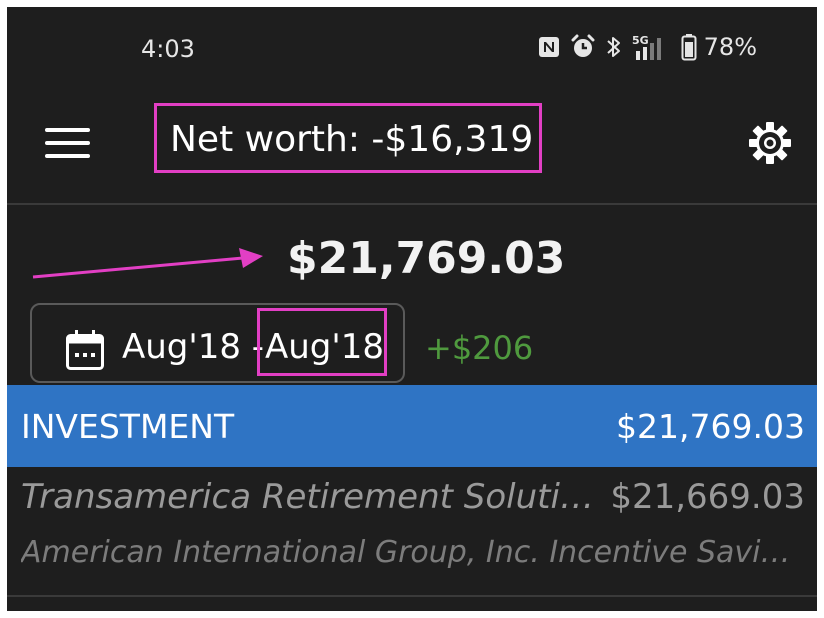  Describe the element at coordinates (707, 497) in the screenshot. I see `account-balance: $21,669.03` at that location.